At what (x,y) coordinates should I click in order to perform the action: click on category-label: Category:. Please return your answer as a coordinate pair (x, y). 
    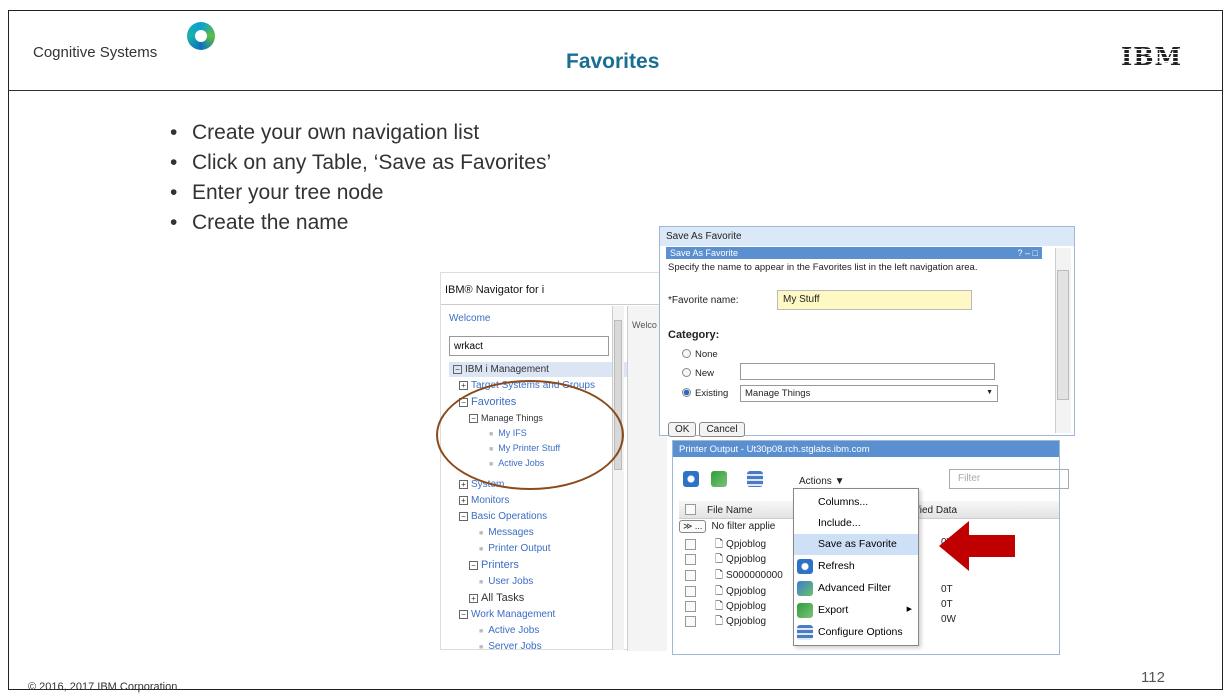
    Looking at the image, I should click on (694, 335).